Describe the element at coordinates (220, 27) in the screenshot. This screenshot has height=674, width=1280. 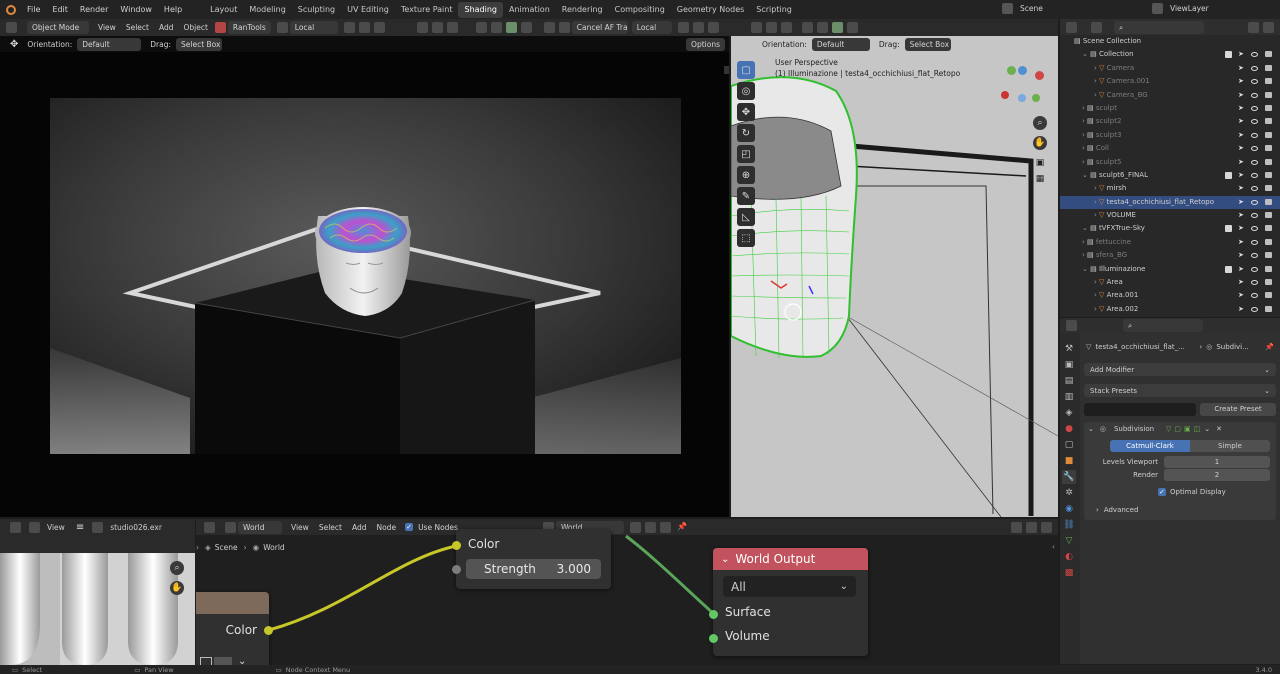
I see `material-icon` at that location.